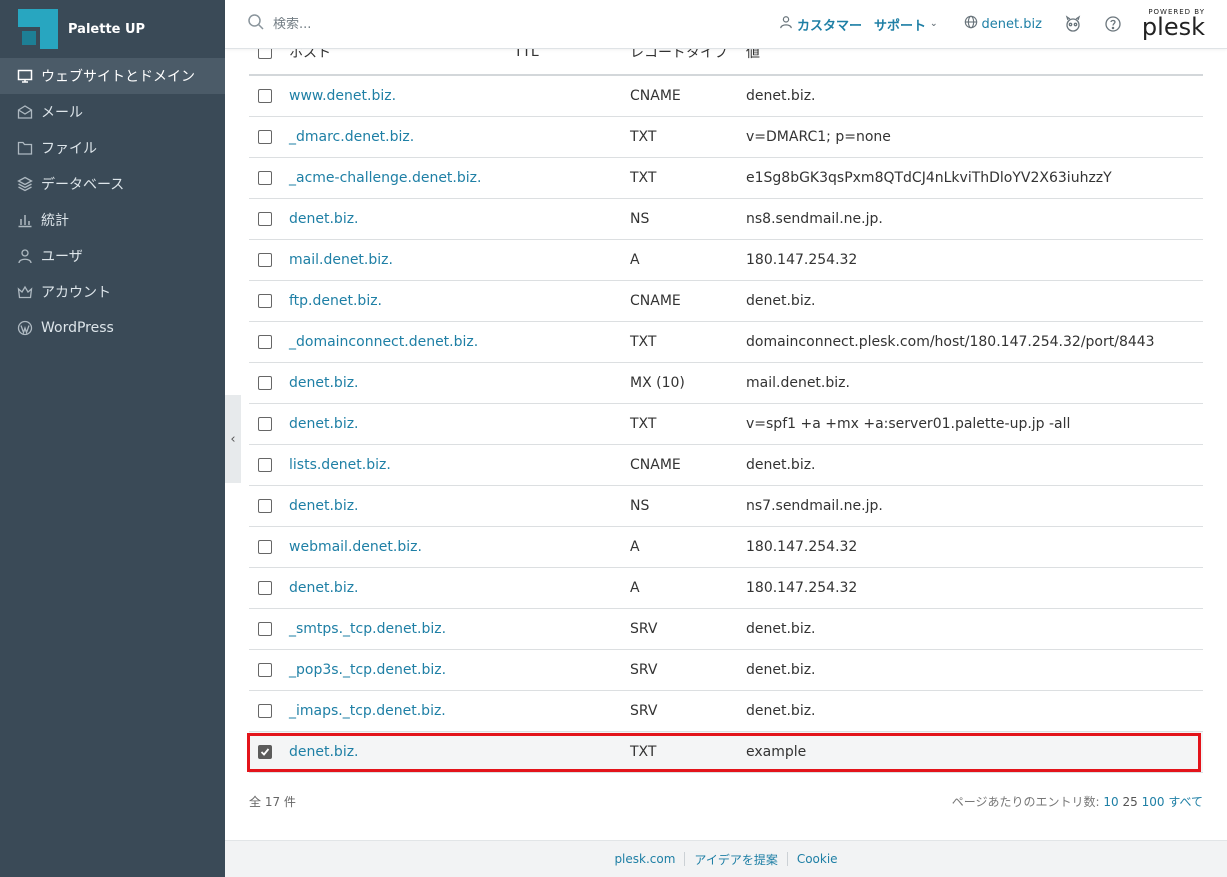 This screenshot has width=1227, height=877. Describe the element at coordinates (385, 178) in the screenshot. I see `record-host-link: _acme-challenge.denet.biz.` at that location.